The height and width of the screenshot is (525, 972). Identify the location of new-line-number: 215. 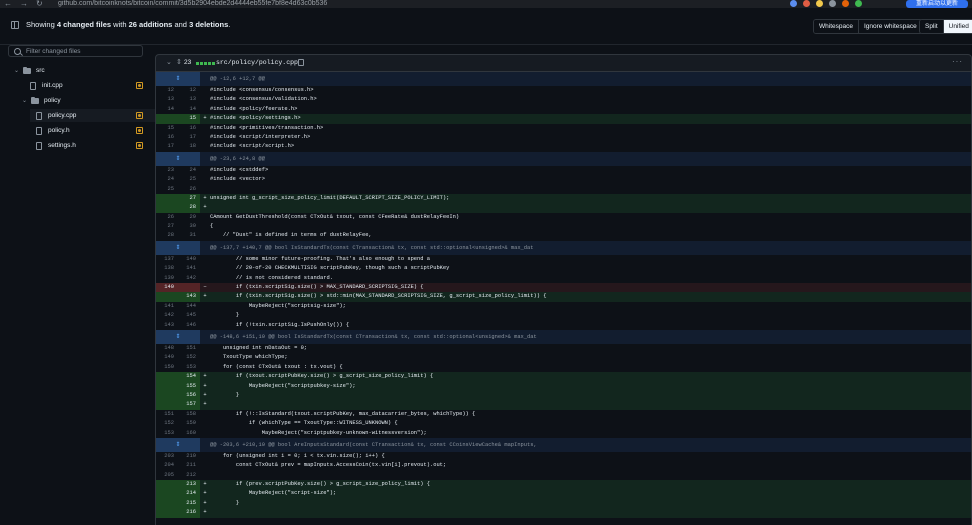
(189, 503).